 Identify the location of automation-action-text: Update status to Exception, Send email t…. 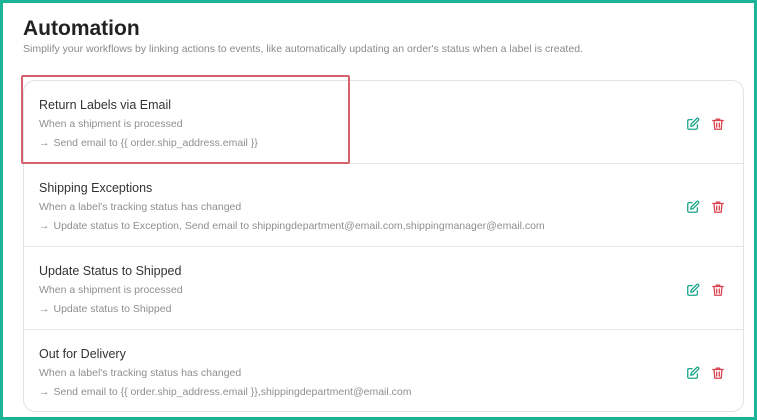
(299, 226).